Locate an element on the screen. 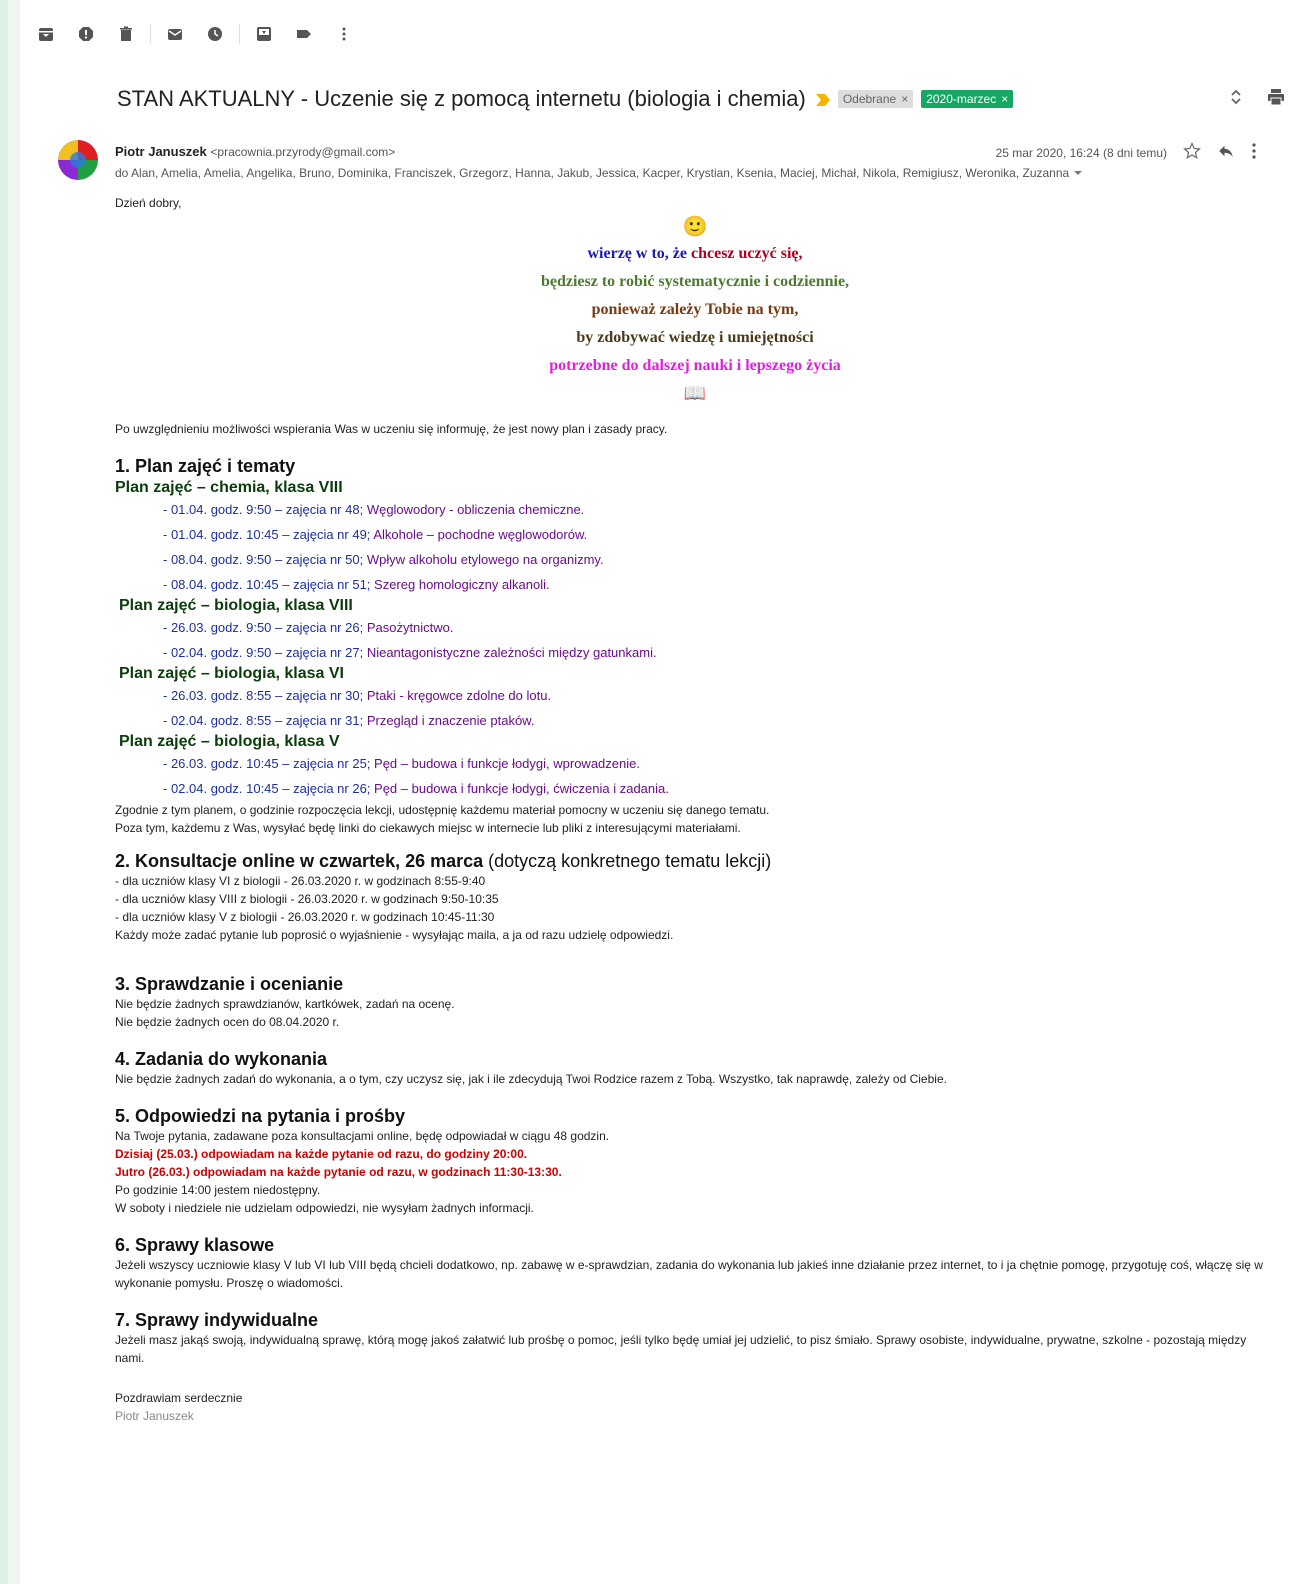 Image resolution: width=1297 pixels, height=1584 pixels. label-odebrane-text: Odebrane is located at coordinates (869, 99).